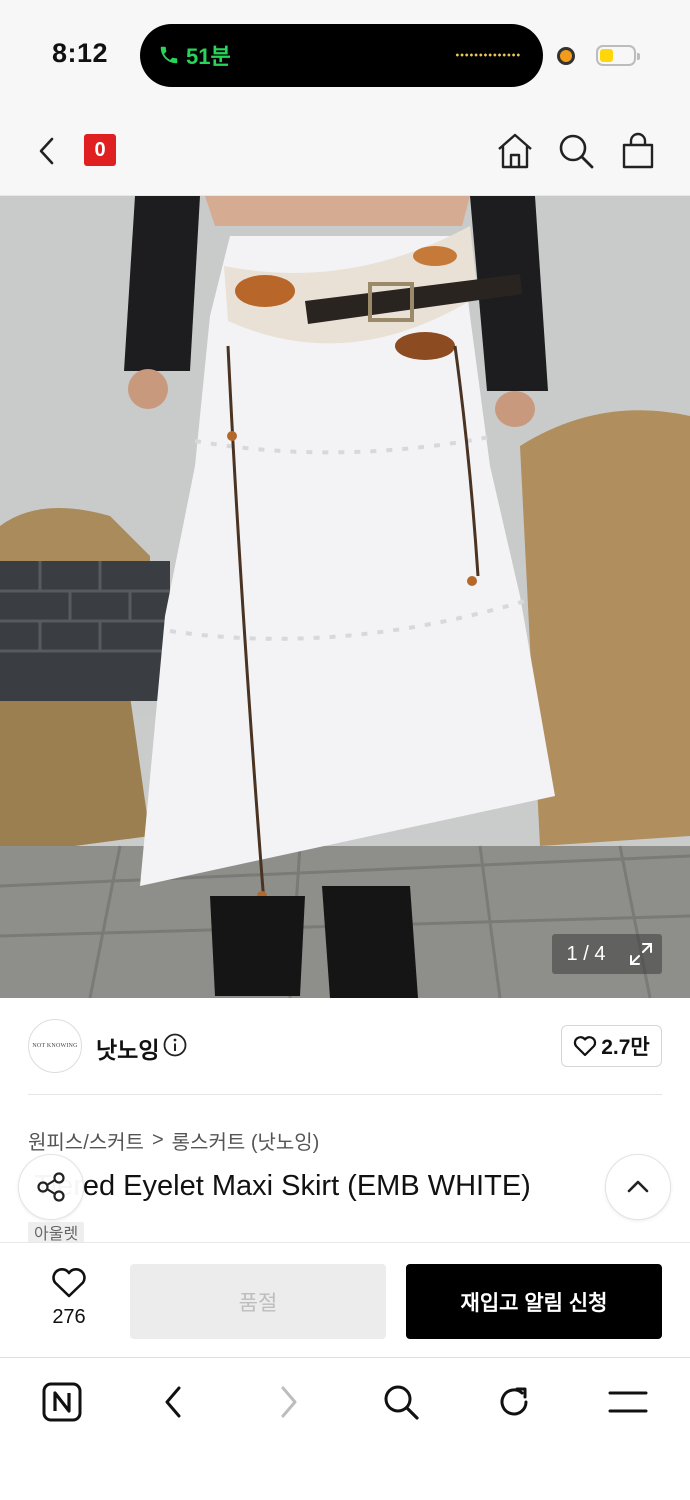 The width and height of the screenshot is (690, 1500). Describe the element at coordinates (127, 1048) in the screenshot. I see `brand-name: 낫노잉` at that location.